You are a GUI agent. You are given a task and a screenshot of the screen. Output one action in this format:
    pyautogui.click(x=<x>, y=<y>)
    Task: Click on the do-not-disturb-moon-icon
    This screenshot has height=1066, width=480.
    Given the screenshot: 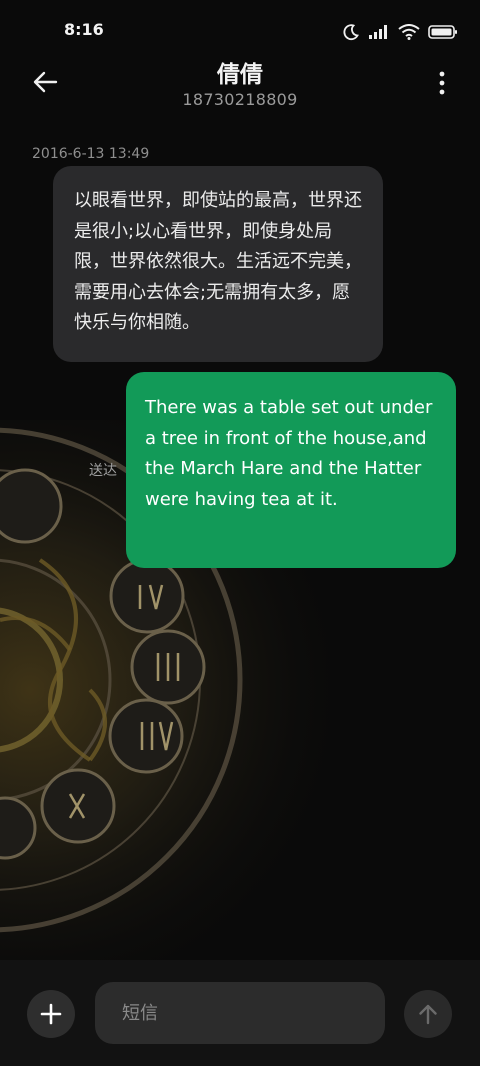 What is the action you would take?
    pyautogui.click(x=351, y=32)
    